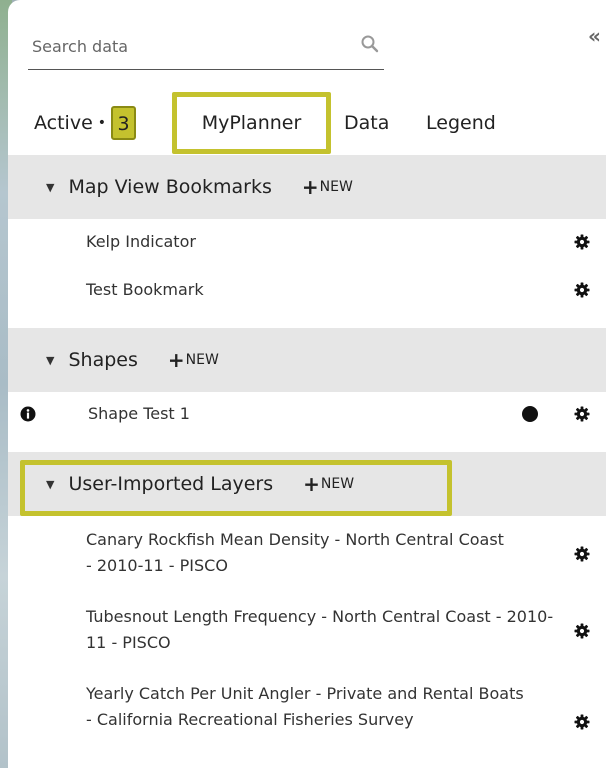  I want to click on tab-legend-label: Legend, so click(461, 123).